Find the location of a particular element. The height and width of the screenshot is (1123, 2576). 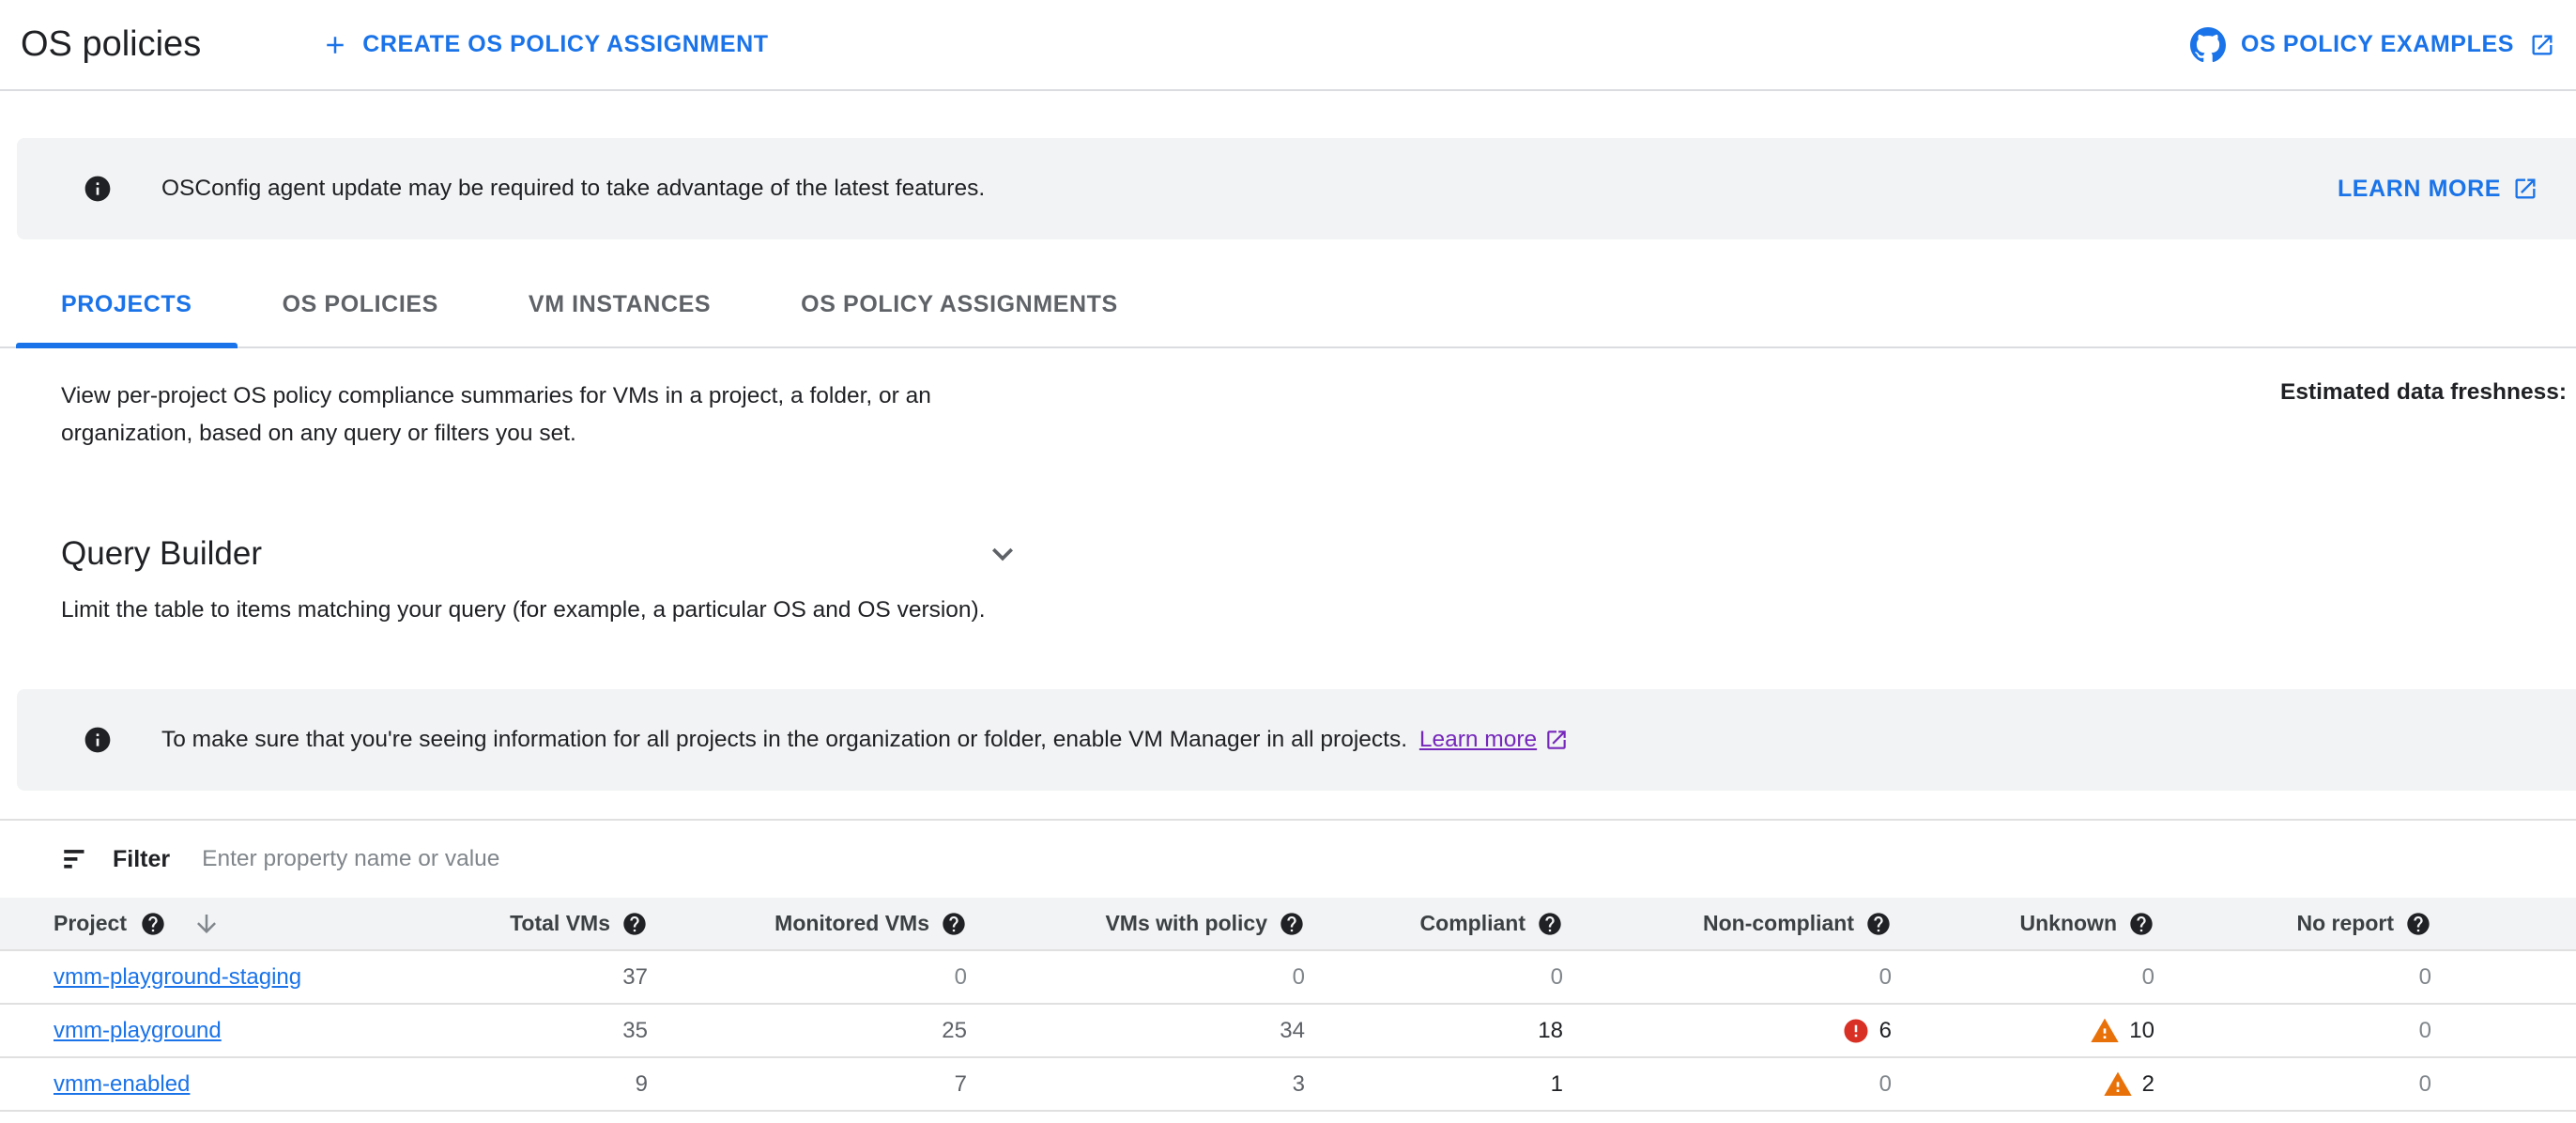

learn-more-link-purple: Learn more is located at coordinates (1494, 740).